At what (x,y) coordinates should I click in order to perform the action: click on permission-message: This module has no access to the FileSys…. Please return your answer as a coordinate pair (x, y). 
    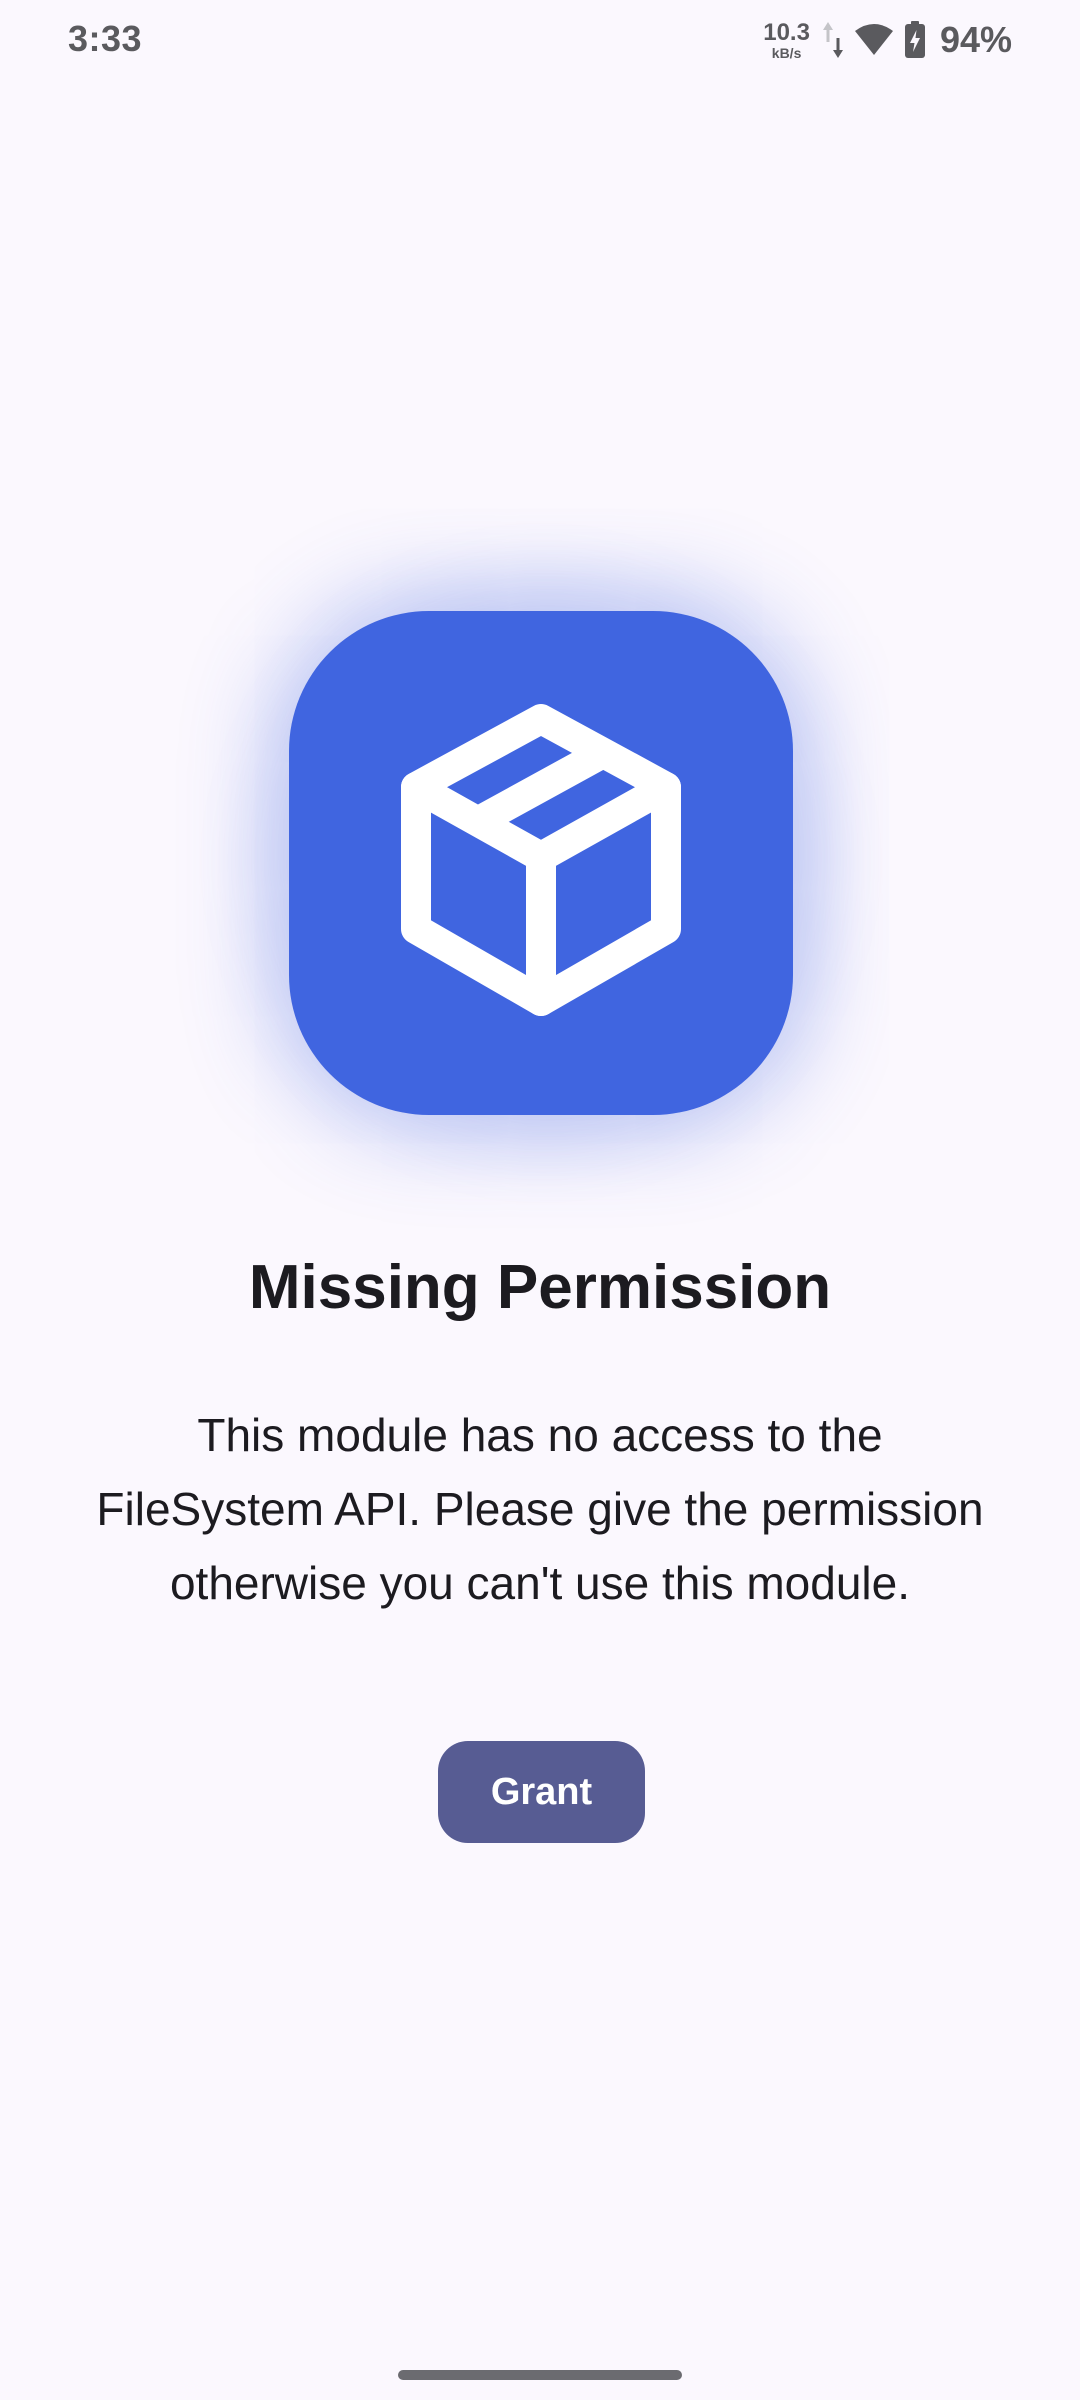
    Looking at the image, I should click on (540, 1509).